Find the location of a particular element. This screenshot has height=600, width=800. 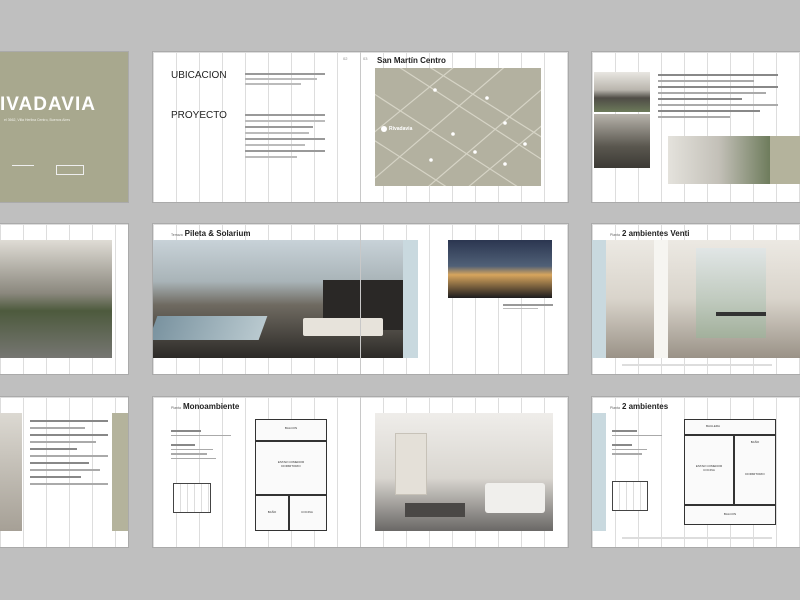

cover-title: IVADAVIA is located at coordinates (48, 104).